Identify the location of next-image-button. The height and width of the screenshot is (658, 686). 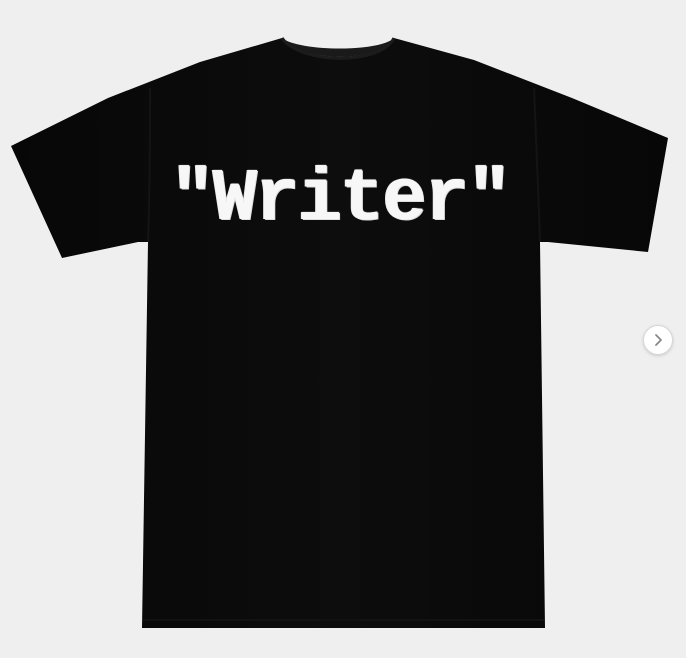
(658, 340).